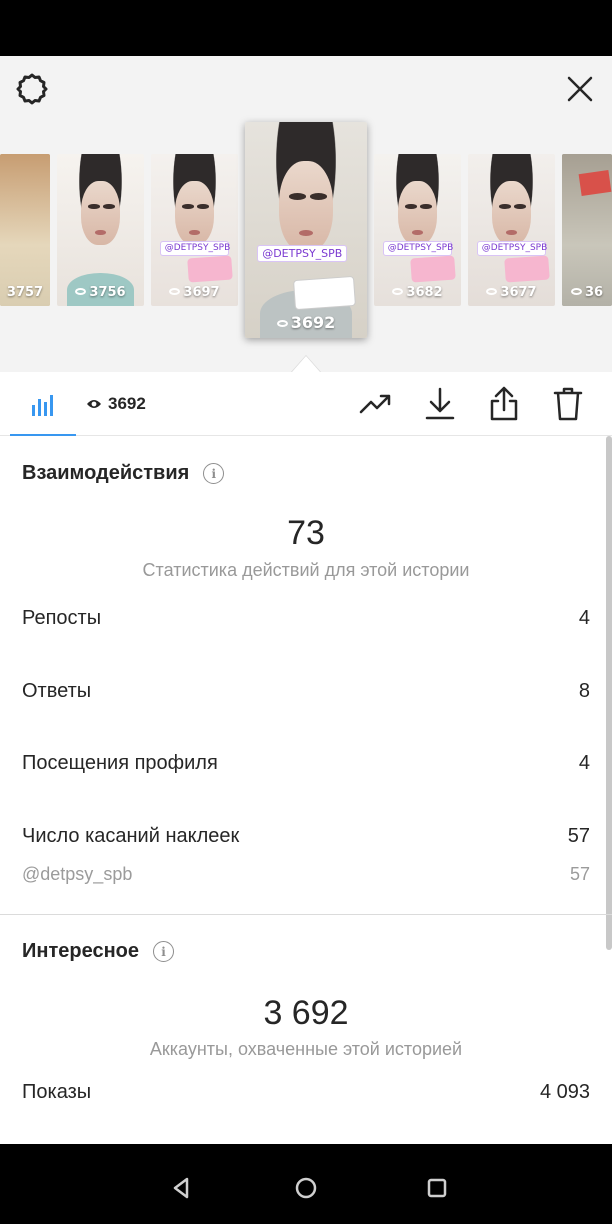 This screenshot has height=1224, width=612. What do you see at coordinates (306, 914) in the screenshot?
I see `section-divider` at bounding box center [306, 914].